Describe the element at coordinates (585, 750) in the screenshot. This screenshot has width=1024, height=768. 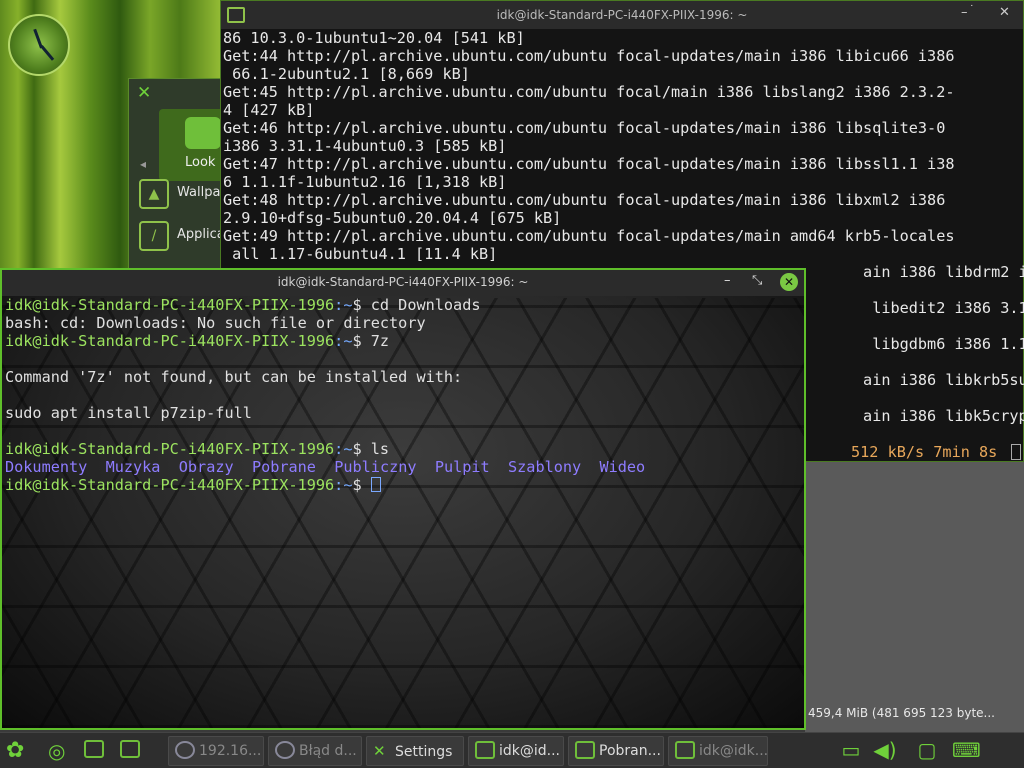
I see `folder-icon` at that location.